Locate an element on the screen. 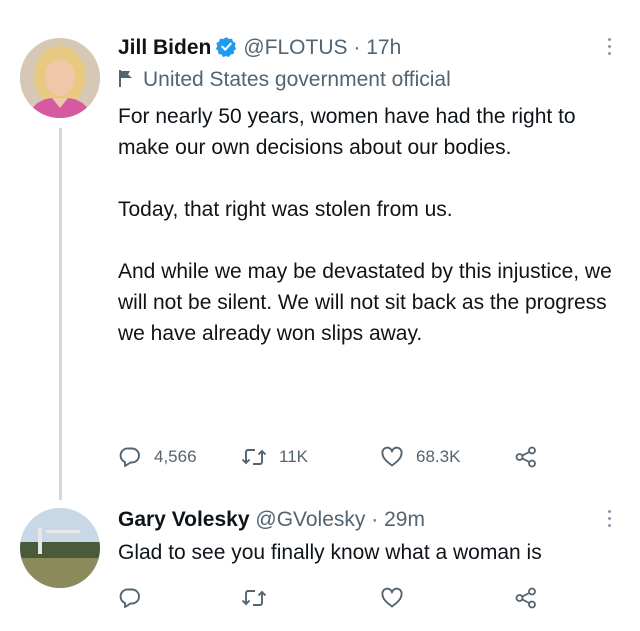 The height and width of the screenshot is (631, 640). reply-button is located at coordinates (130, 598).